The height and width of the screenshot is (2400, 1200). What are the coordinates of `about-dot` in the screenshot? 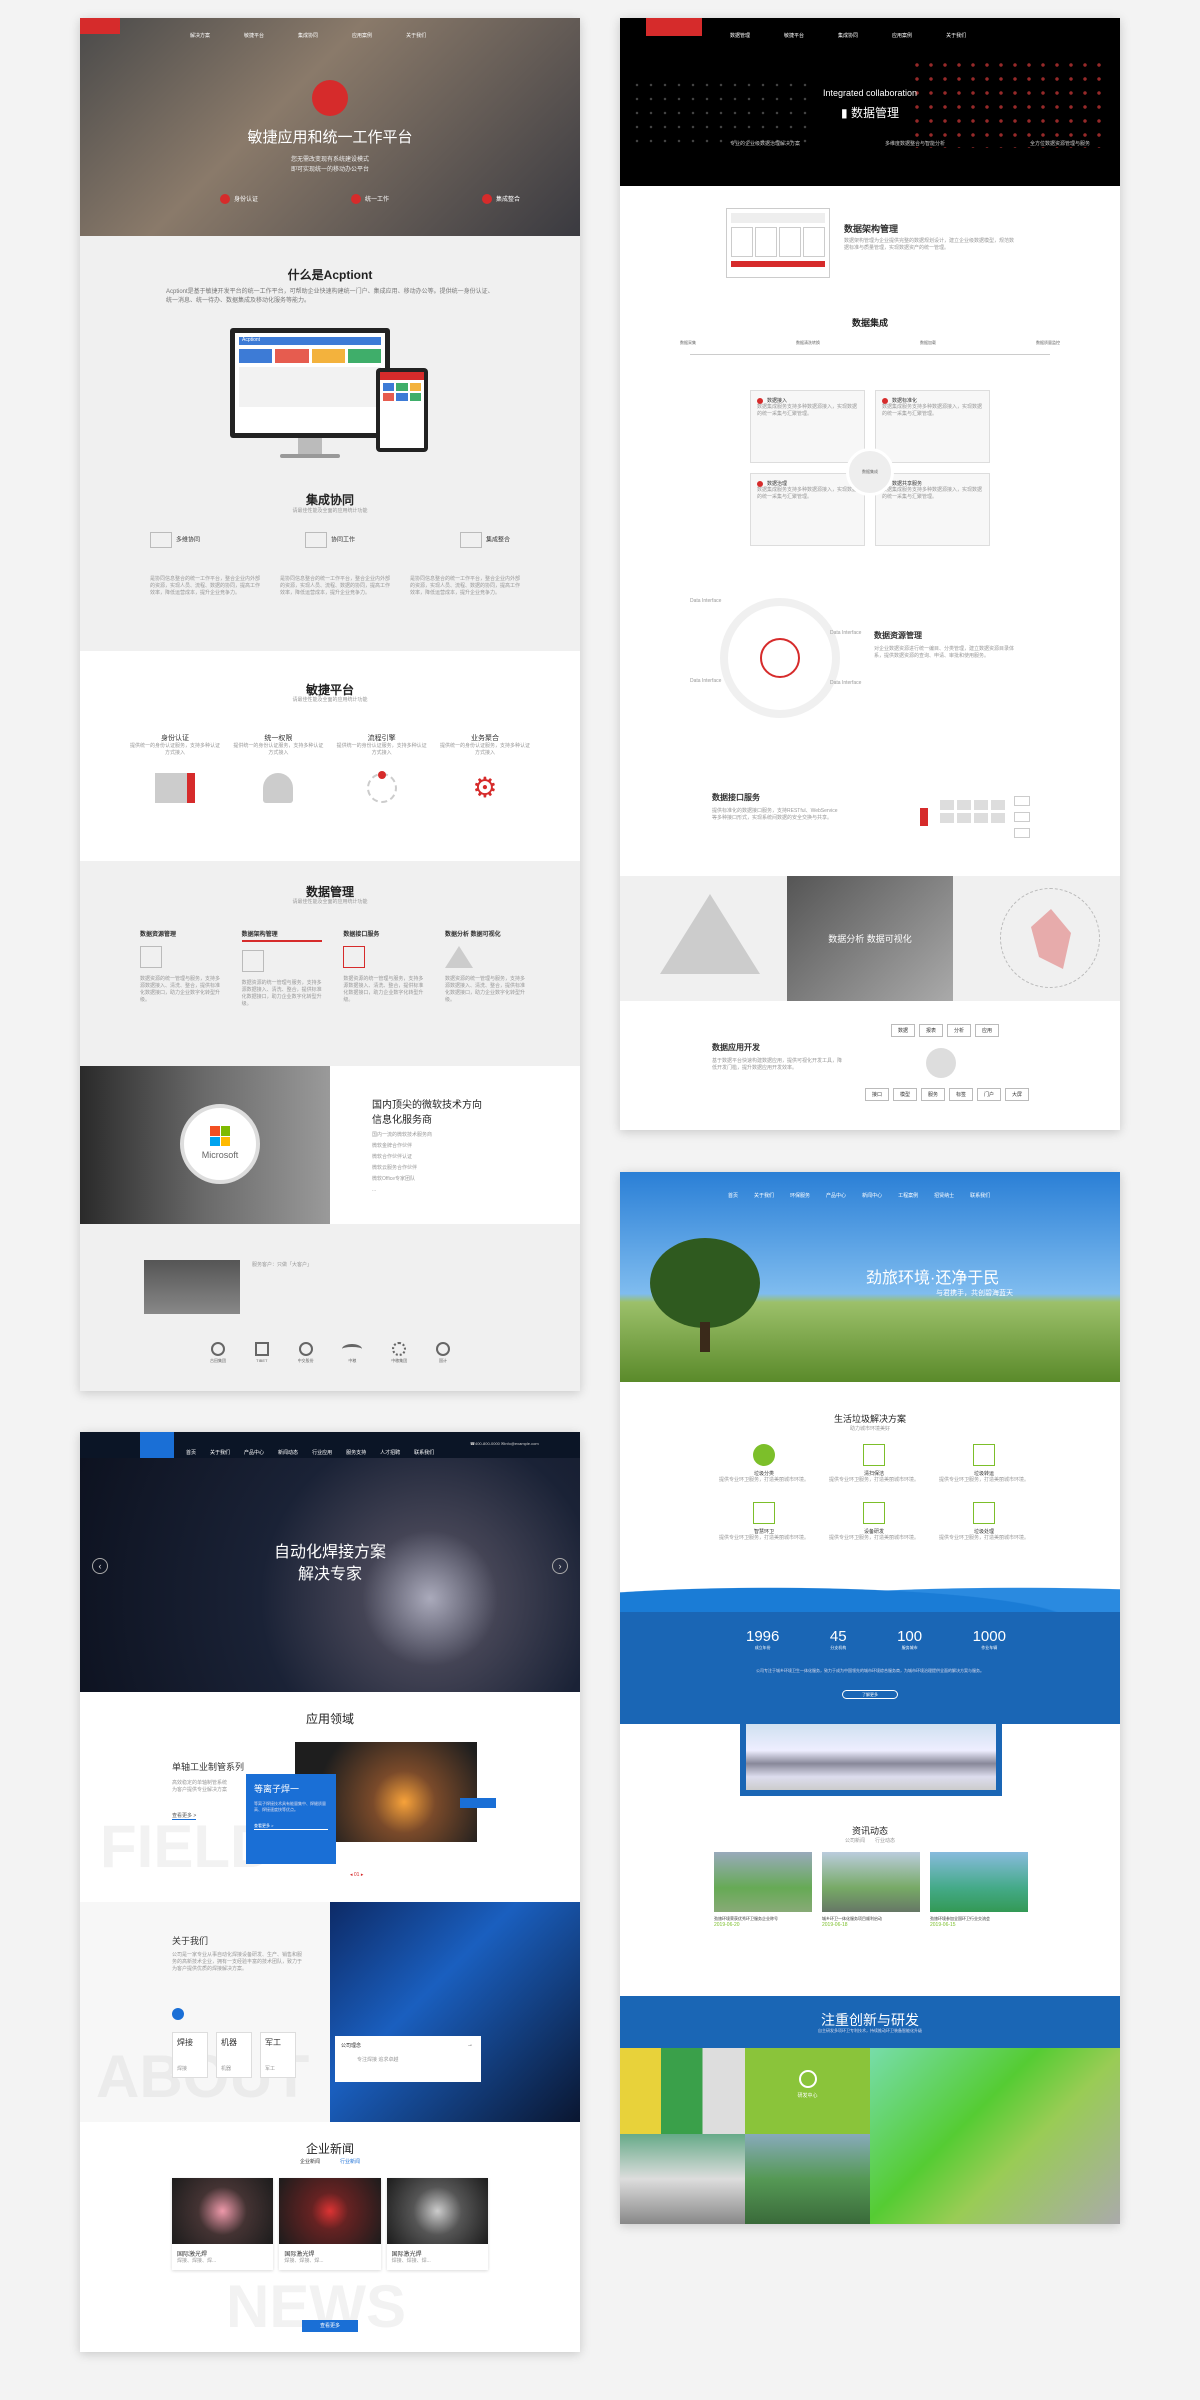 It's located at (178, 2014).